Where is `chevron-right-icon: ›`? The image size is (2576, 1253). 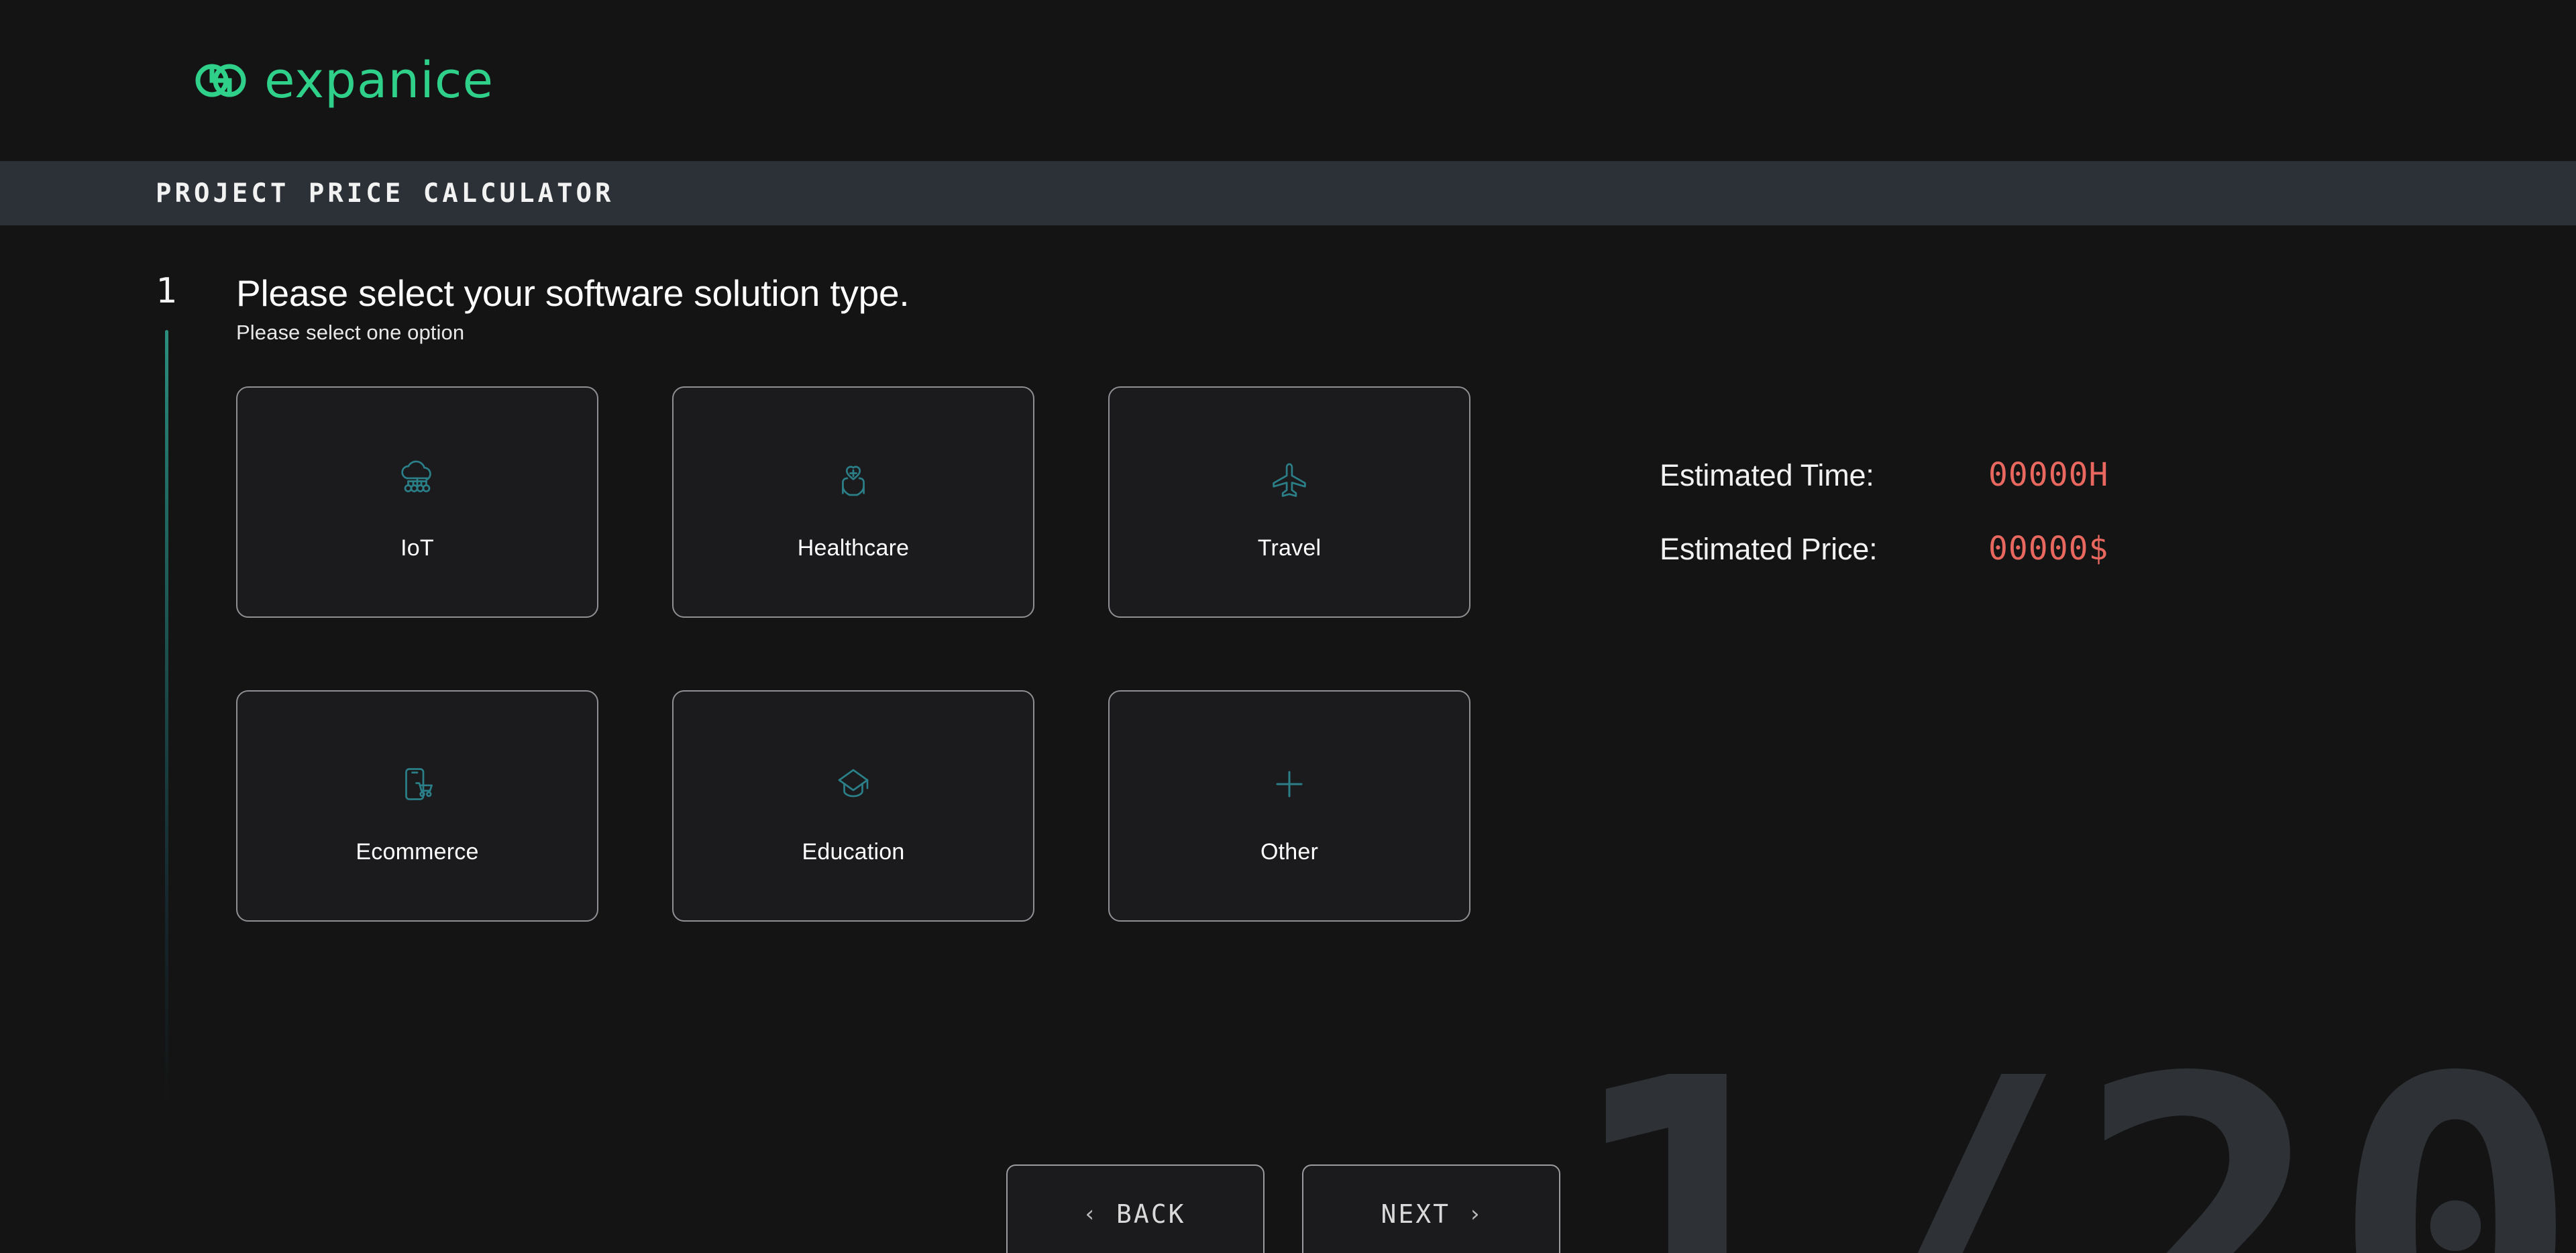
chevron-right-icon: › is located at coordinates (1476, 1214).